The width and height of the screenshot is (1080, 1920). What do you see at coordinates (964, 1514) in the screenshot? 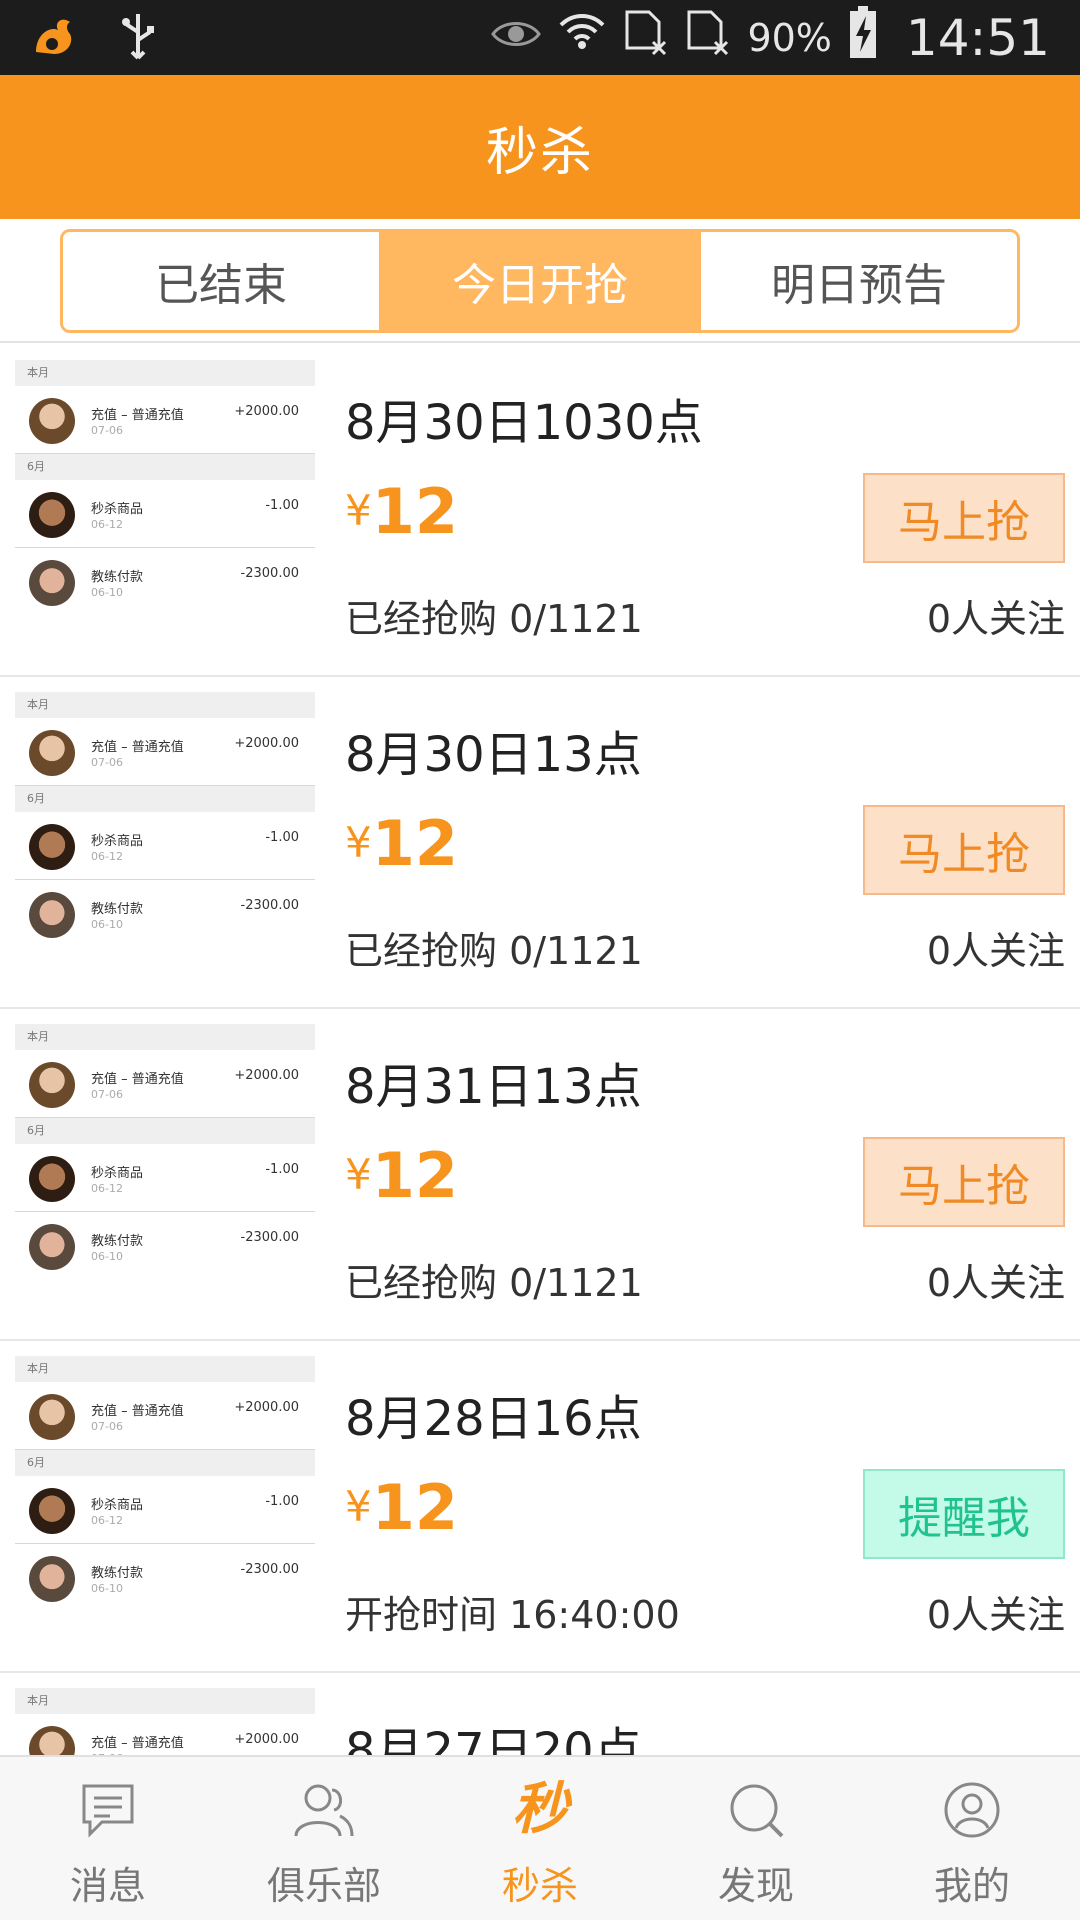
I see `remind-me-button: 提醒我` at bounding box center [964, 1514].